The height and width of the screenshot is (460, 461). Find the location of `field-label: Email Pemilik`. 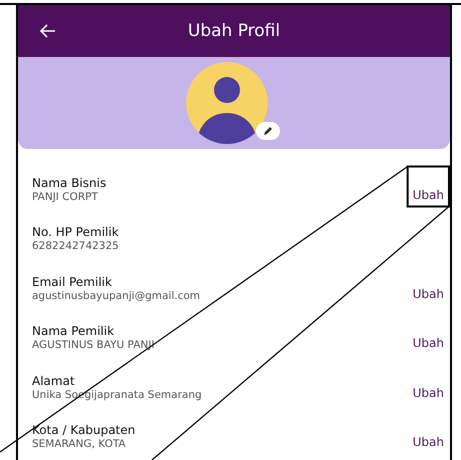

field-label: Email Pemilik is located at coordinates (72, 281).